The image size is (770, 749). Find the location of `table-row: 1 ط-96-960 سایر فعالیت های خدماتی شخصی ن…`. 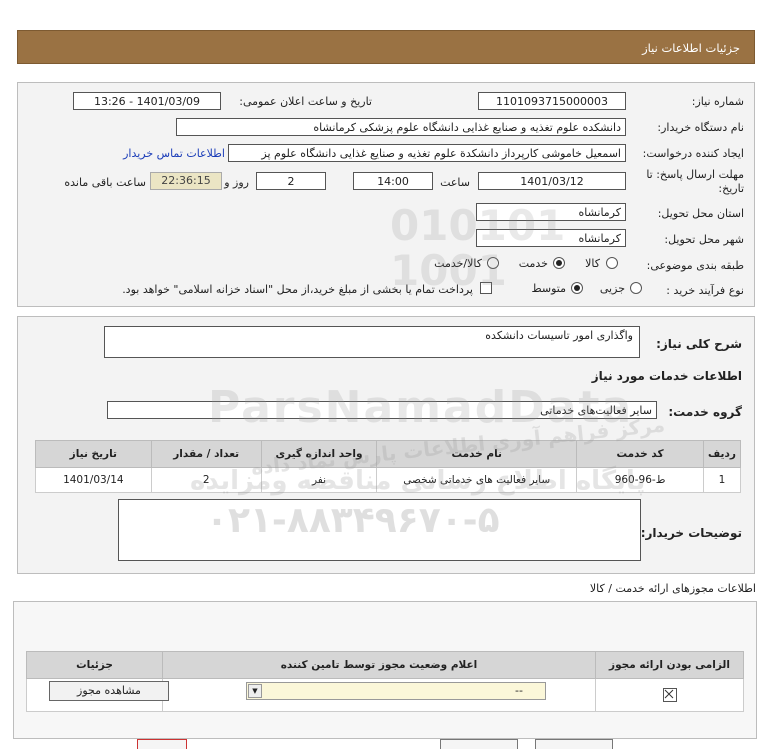

table-row: 1 ط-96-960 سایر فعالیت های خدماتی شخصی ن… is located at coordinates (388, 480).